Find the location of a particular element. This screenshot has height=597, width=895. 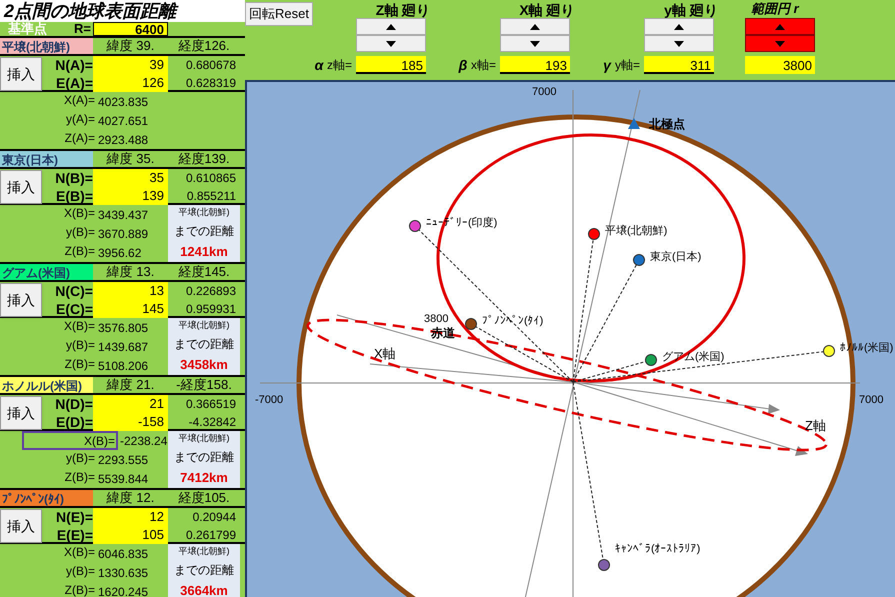

angle-symbol: γ is located at coordinates (607, 65).